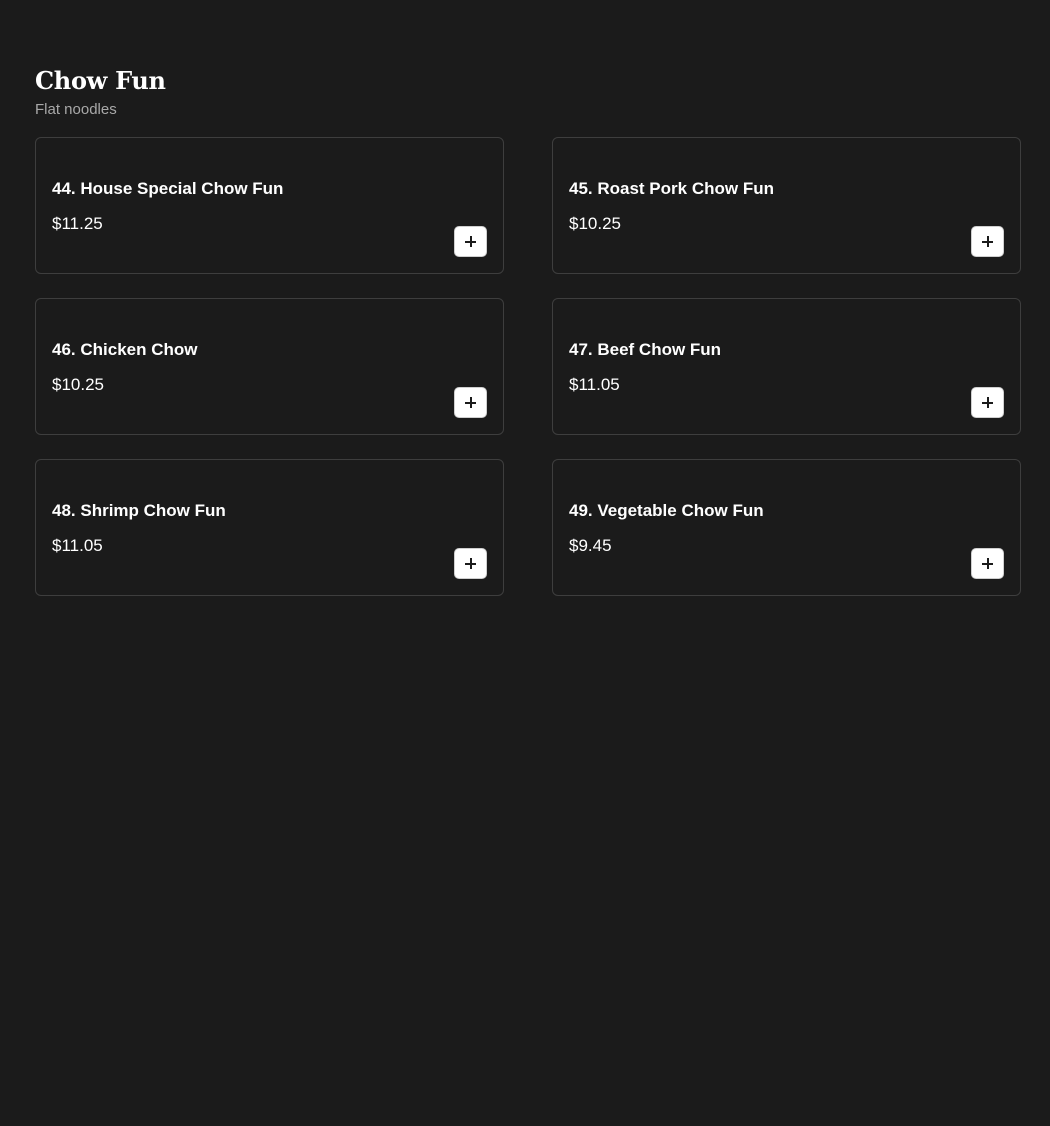 This screenshot has height=1126, width=1050. Describe the element at coordinates (168, 188) in the screenshot. I see `menu-item-name: 44. House Special Chow Fun` at that location.